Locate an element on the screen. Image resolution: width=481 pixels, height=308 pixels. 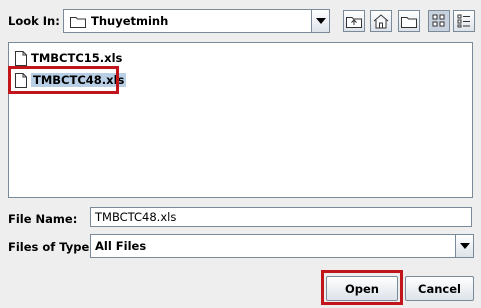
home-button is located at coordinates (381, 21).